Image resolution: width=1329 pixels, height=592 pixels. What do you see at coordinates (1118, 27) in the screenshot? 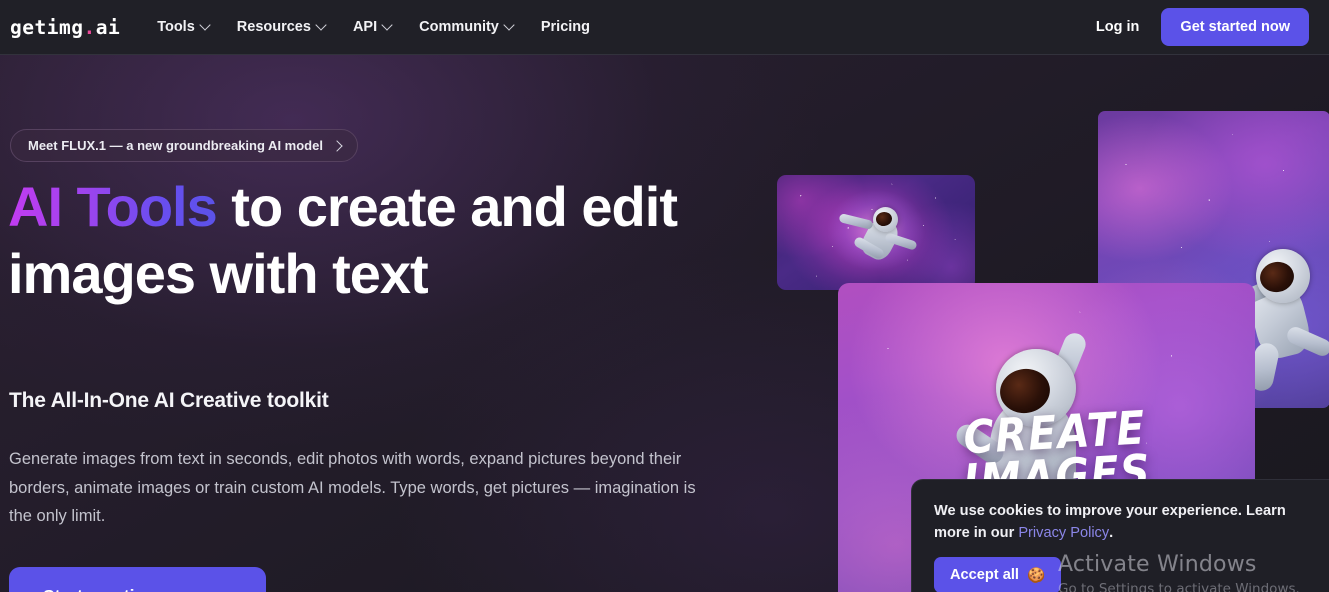
I see `login-link: Log in` at bounding box center [1118, 27].